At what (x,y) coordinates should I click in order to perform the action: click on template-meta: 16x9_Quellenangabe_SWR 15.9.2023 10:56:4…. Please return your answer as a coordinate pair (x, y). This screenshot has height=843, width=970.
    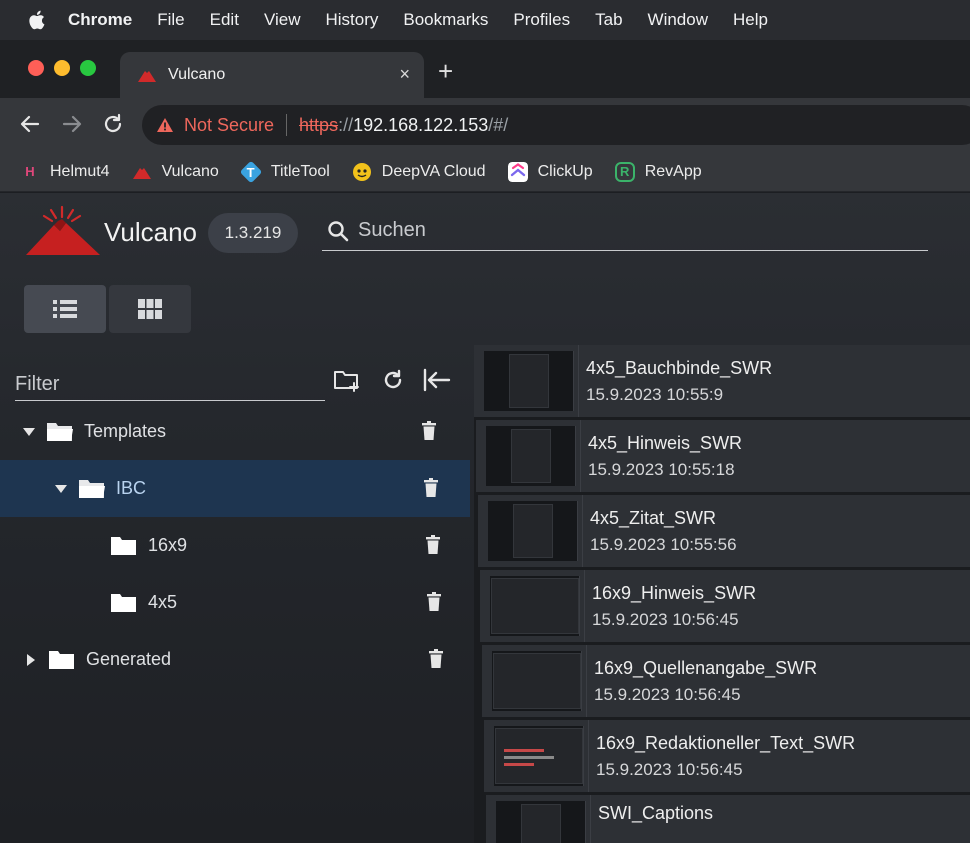
    Looking at the image, I should click on (705, 681).